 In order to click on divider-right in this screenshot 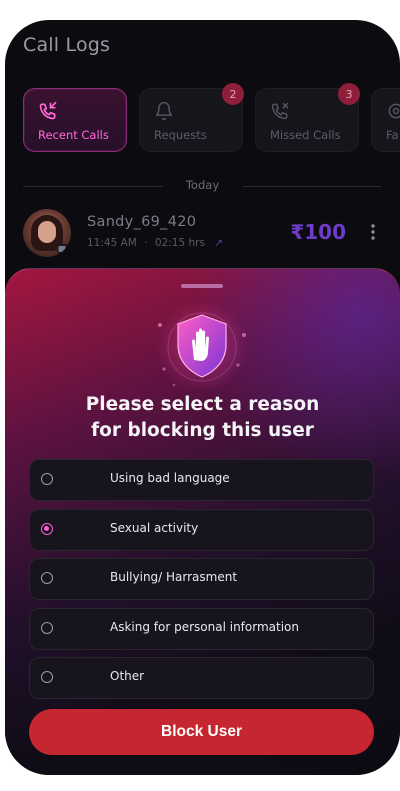, I will do `click(312, 186)`.